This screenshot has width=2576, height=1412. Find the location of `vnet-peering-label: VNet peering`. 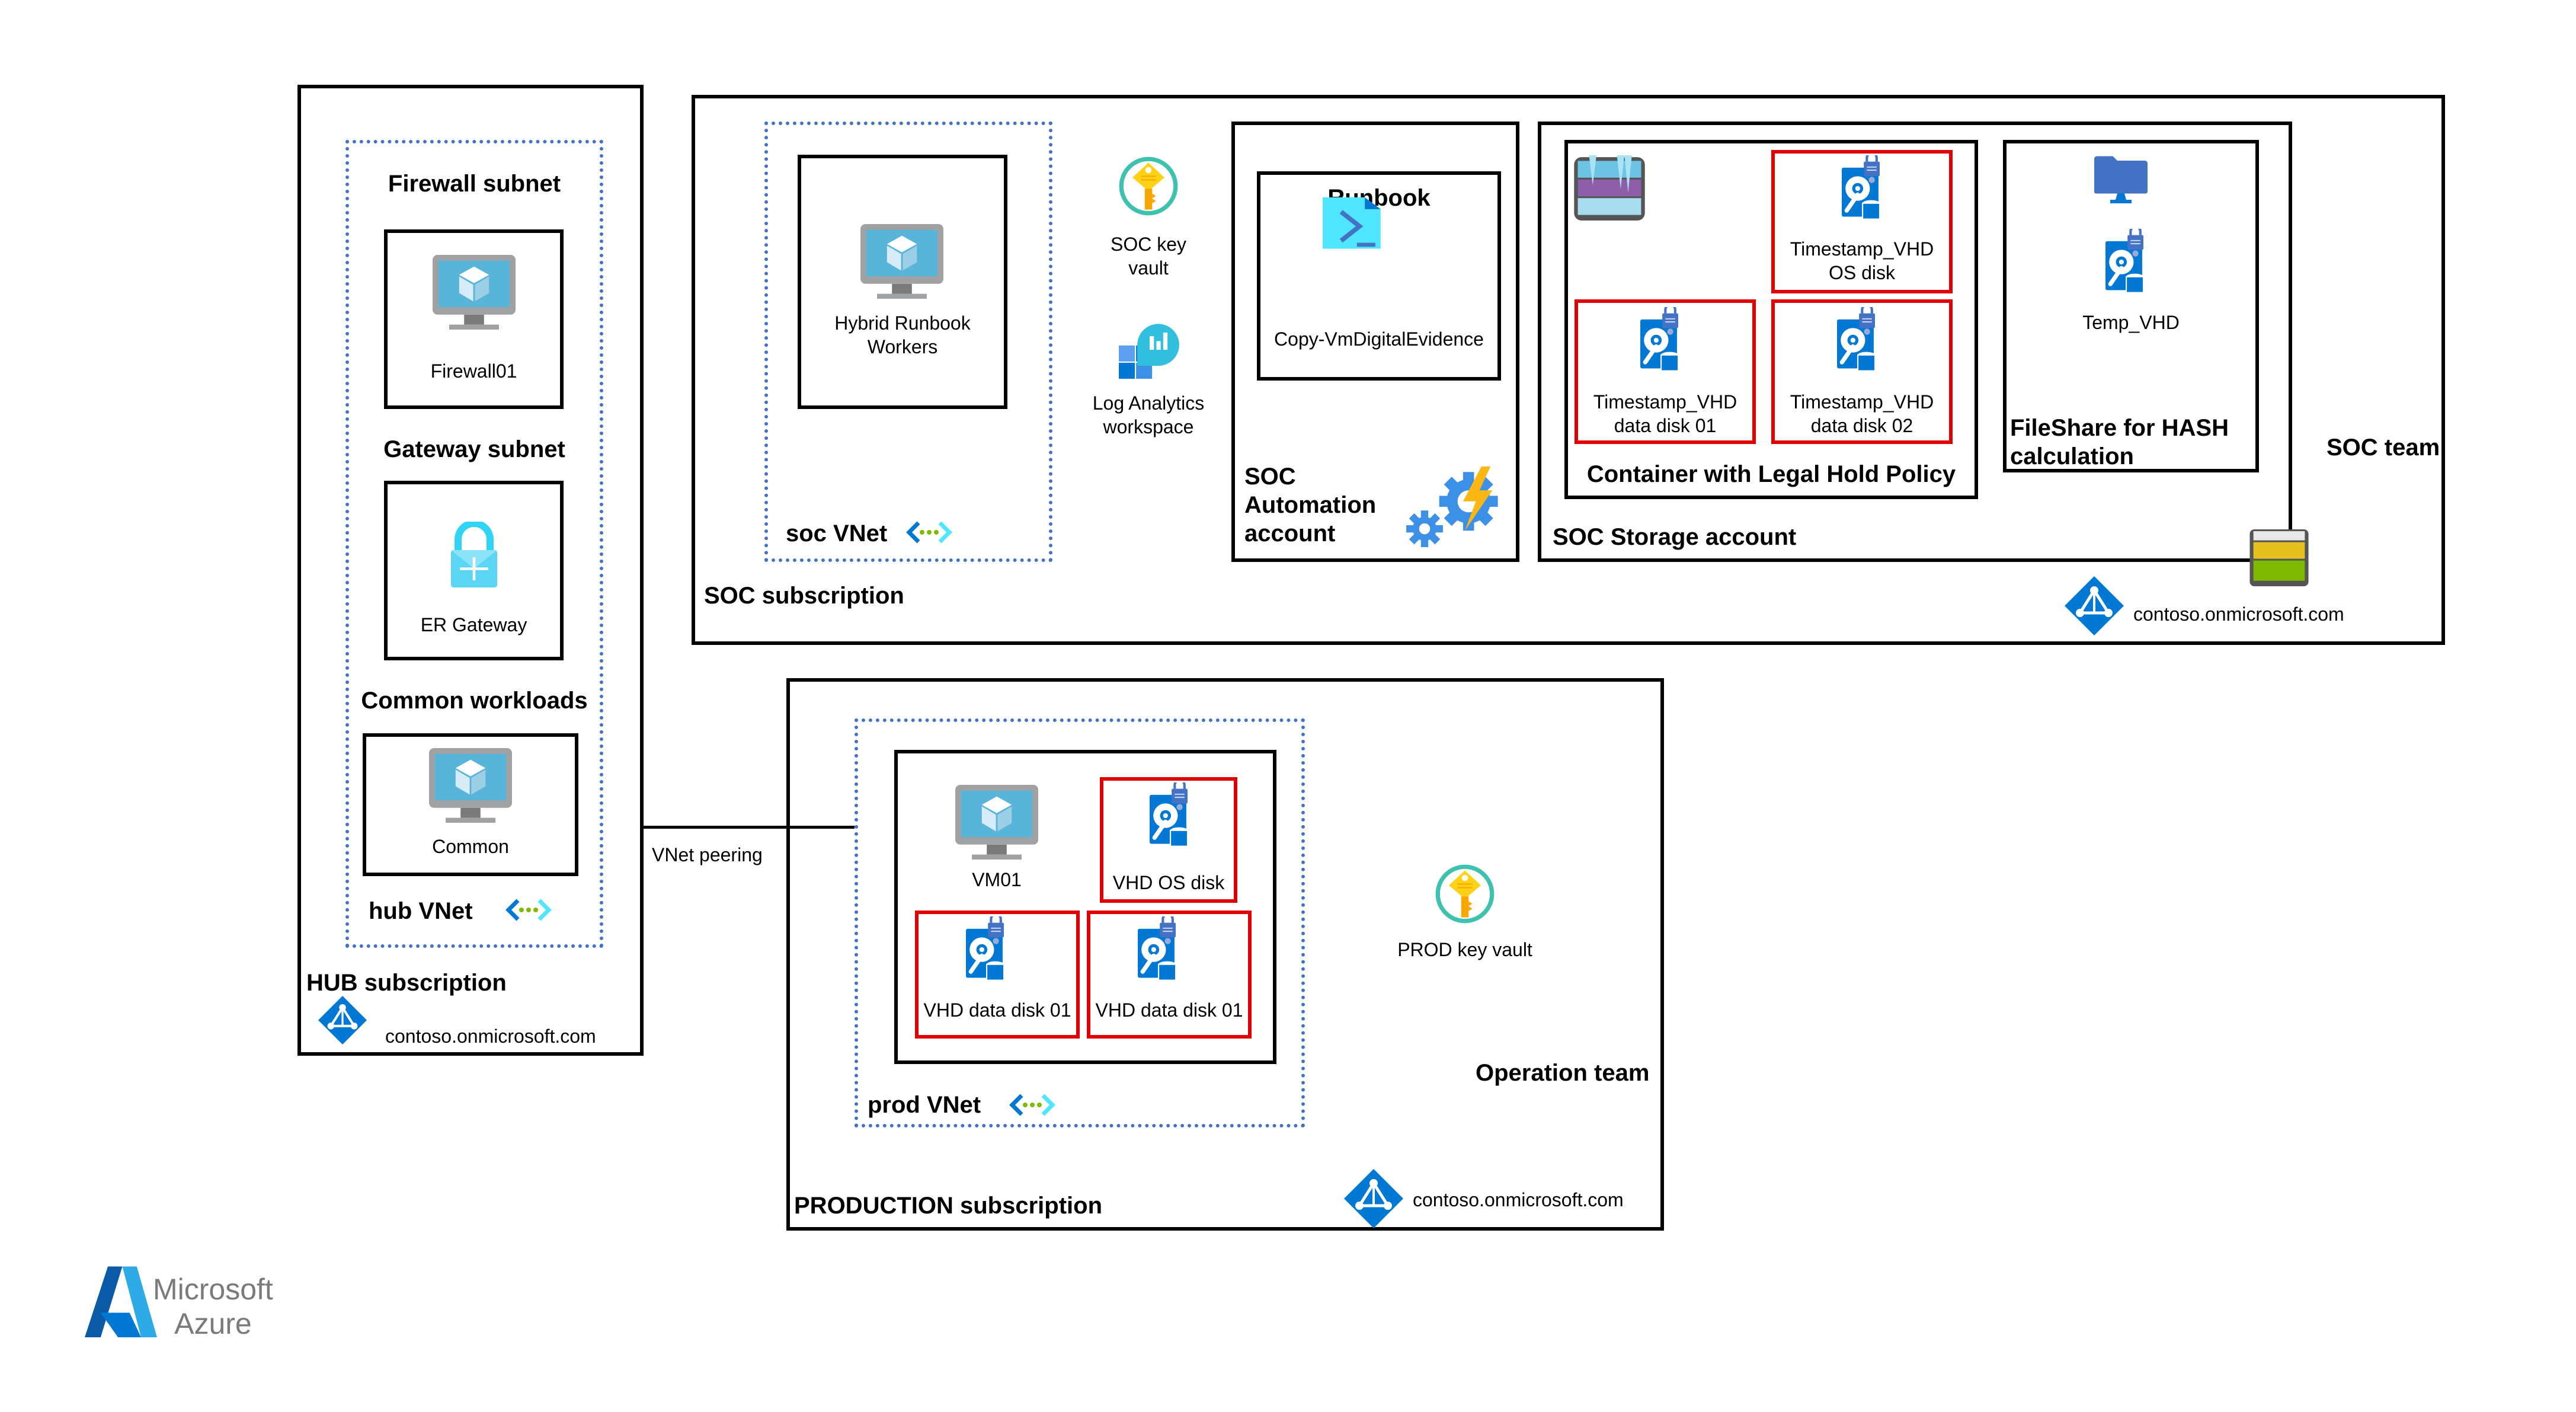

vnet-peering-label: VNet peering is located at coordinates (707, 854).